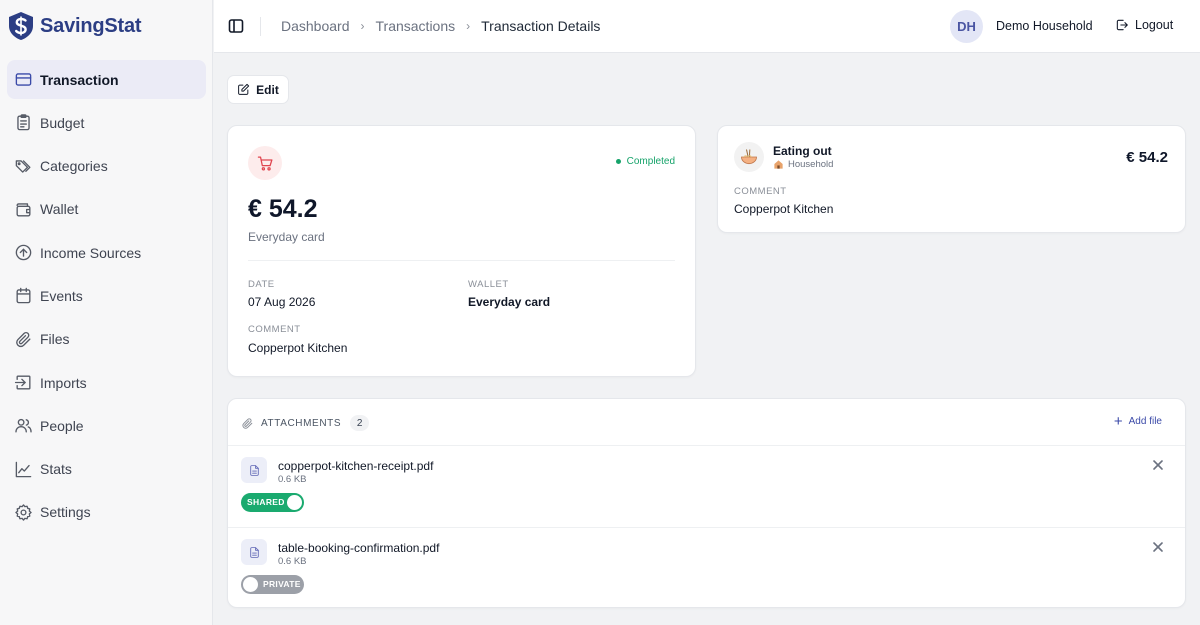  Describe the element at coordinates (1147, 157) in the screenshot. I see `category-amount: € 54.2` at that location.